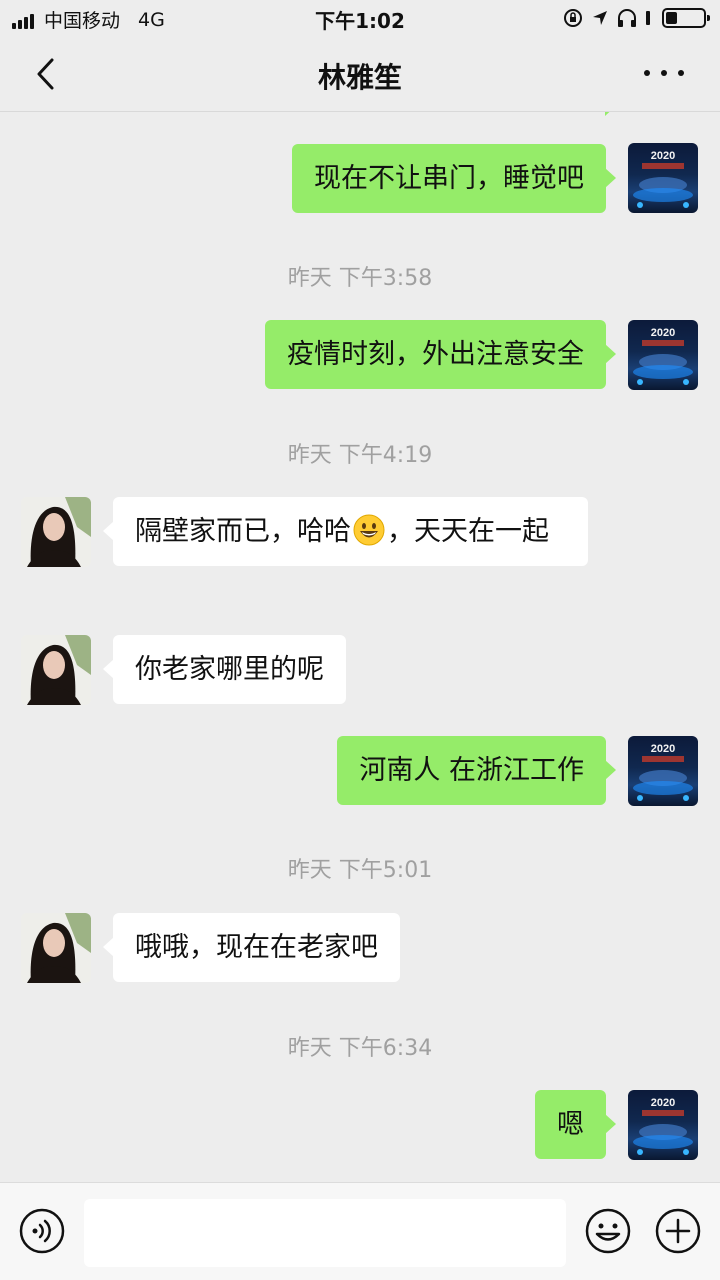 This screenshot has height=1280, width=720. What do you see at coordinates (360, 18) in the screenshot?
I see `status-bar: 中国移动 4G 下午1:02` at bounding box center [360, 18].